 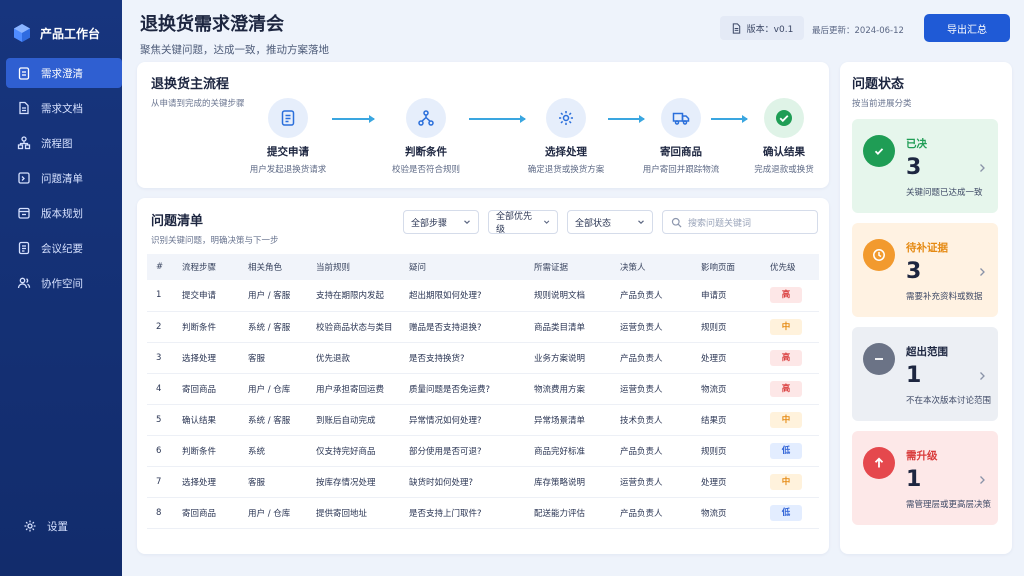 What do you see at coordinates (483, 358) in the screenshot?
I see `table-row: 3 选择处理 客服 优先退款 是否支持换货? 业务方案说明 产品负责人 处理页高` at bounding box center [483, 358].